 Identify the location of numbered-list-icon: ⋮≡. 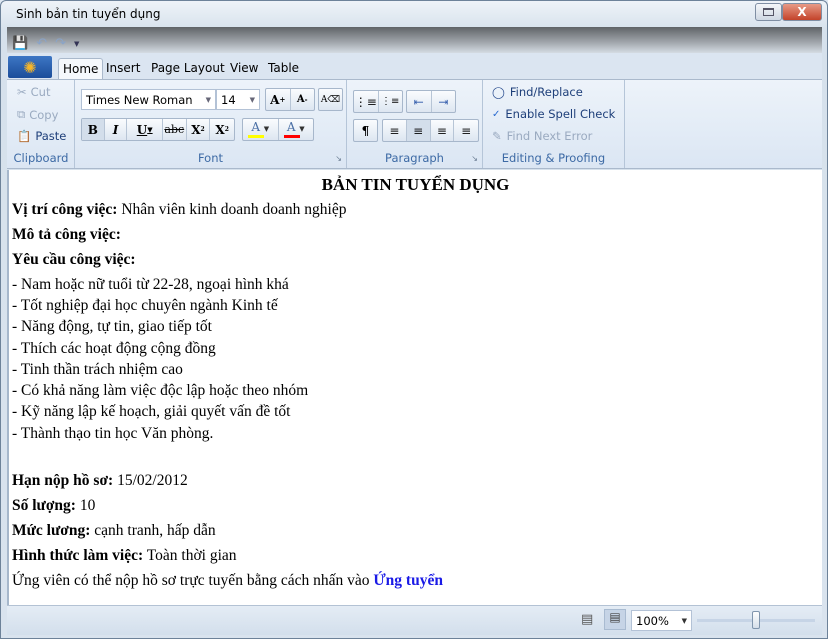
(391, 101).